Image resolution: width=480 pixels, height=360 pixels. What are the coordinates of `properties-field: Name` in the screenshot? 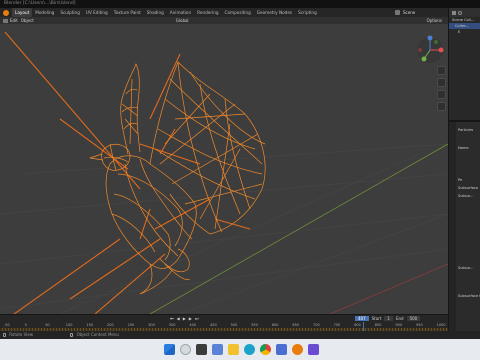 It's located at (469, 148).